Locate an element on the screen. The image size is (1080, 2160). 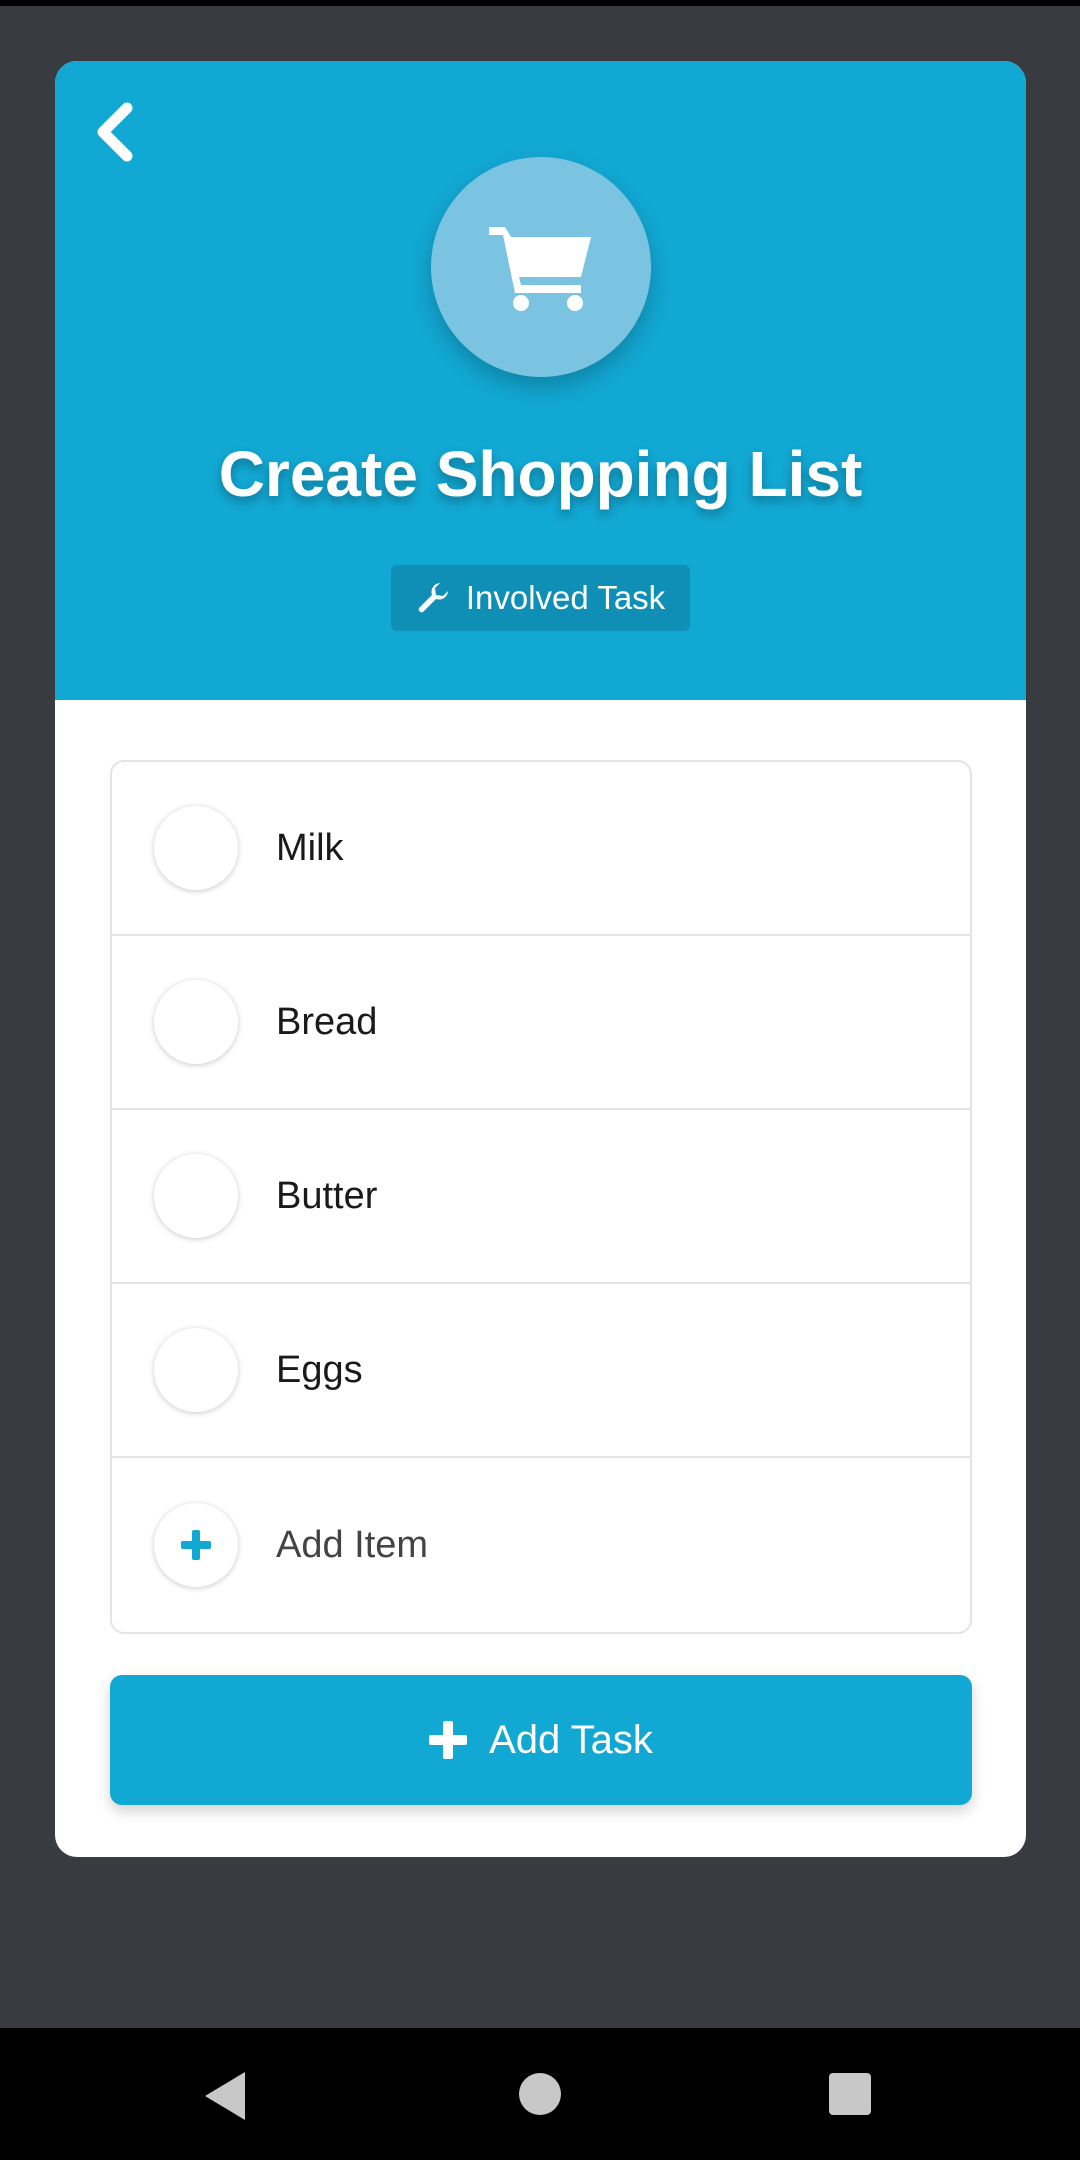
add-item-button is located at coordinates (196, 1545).